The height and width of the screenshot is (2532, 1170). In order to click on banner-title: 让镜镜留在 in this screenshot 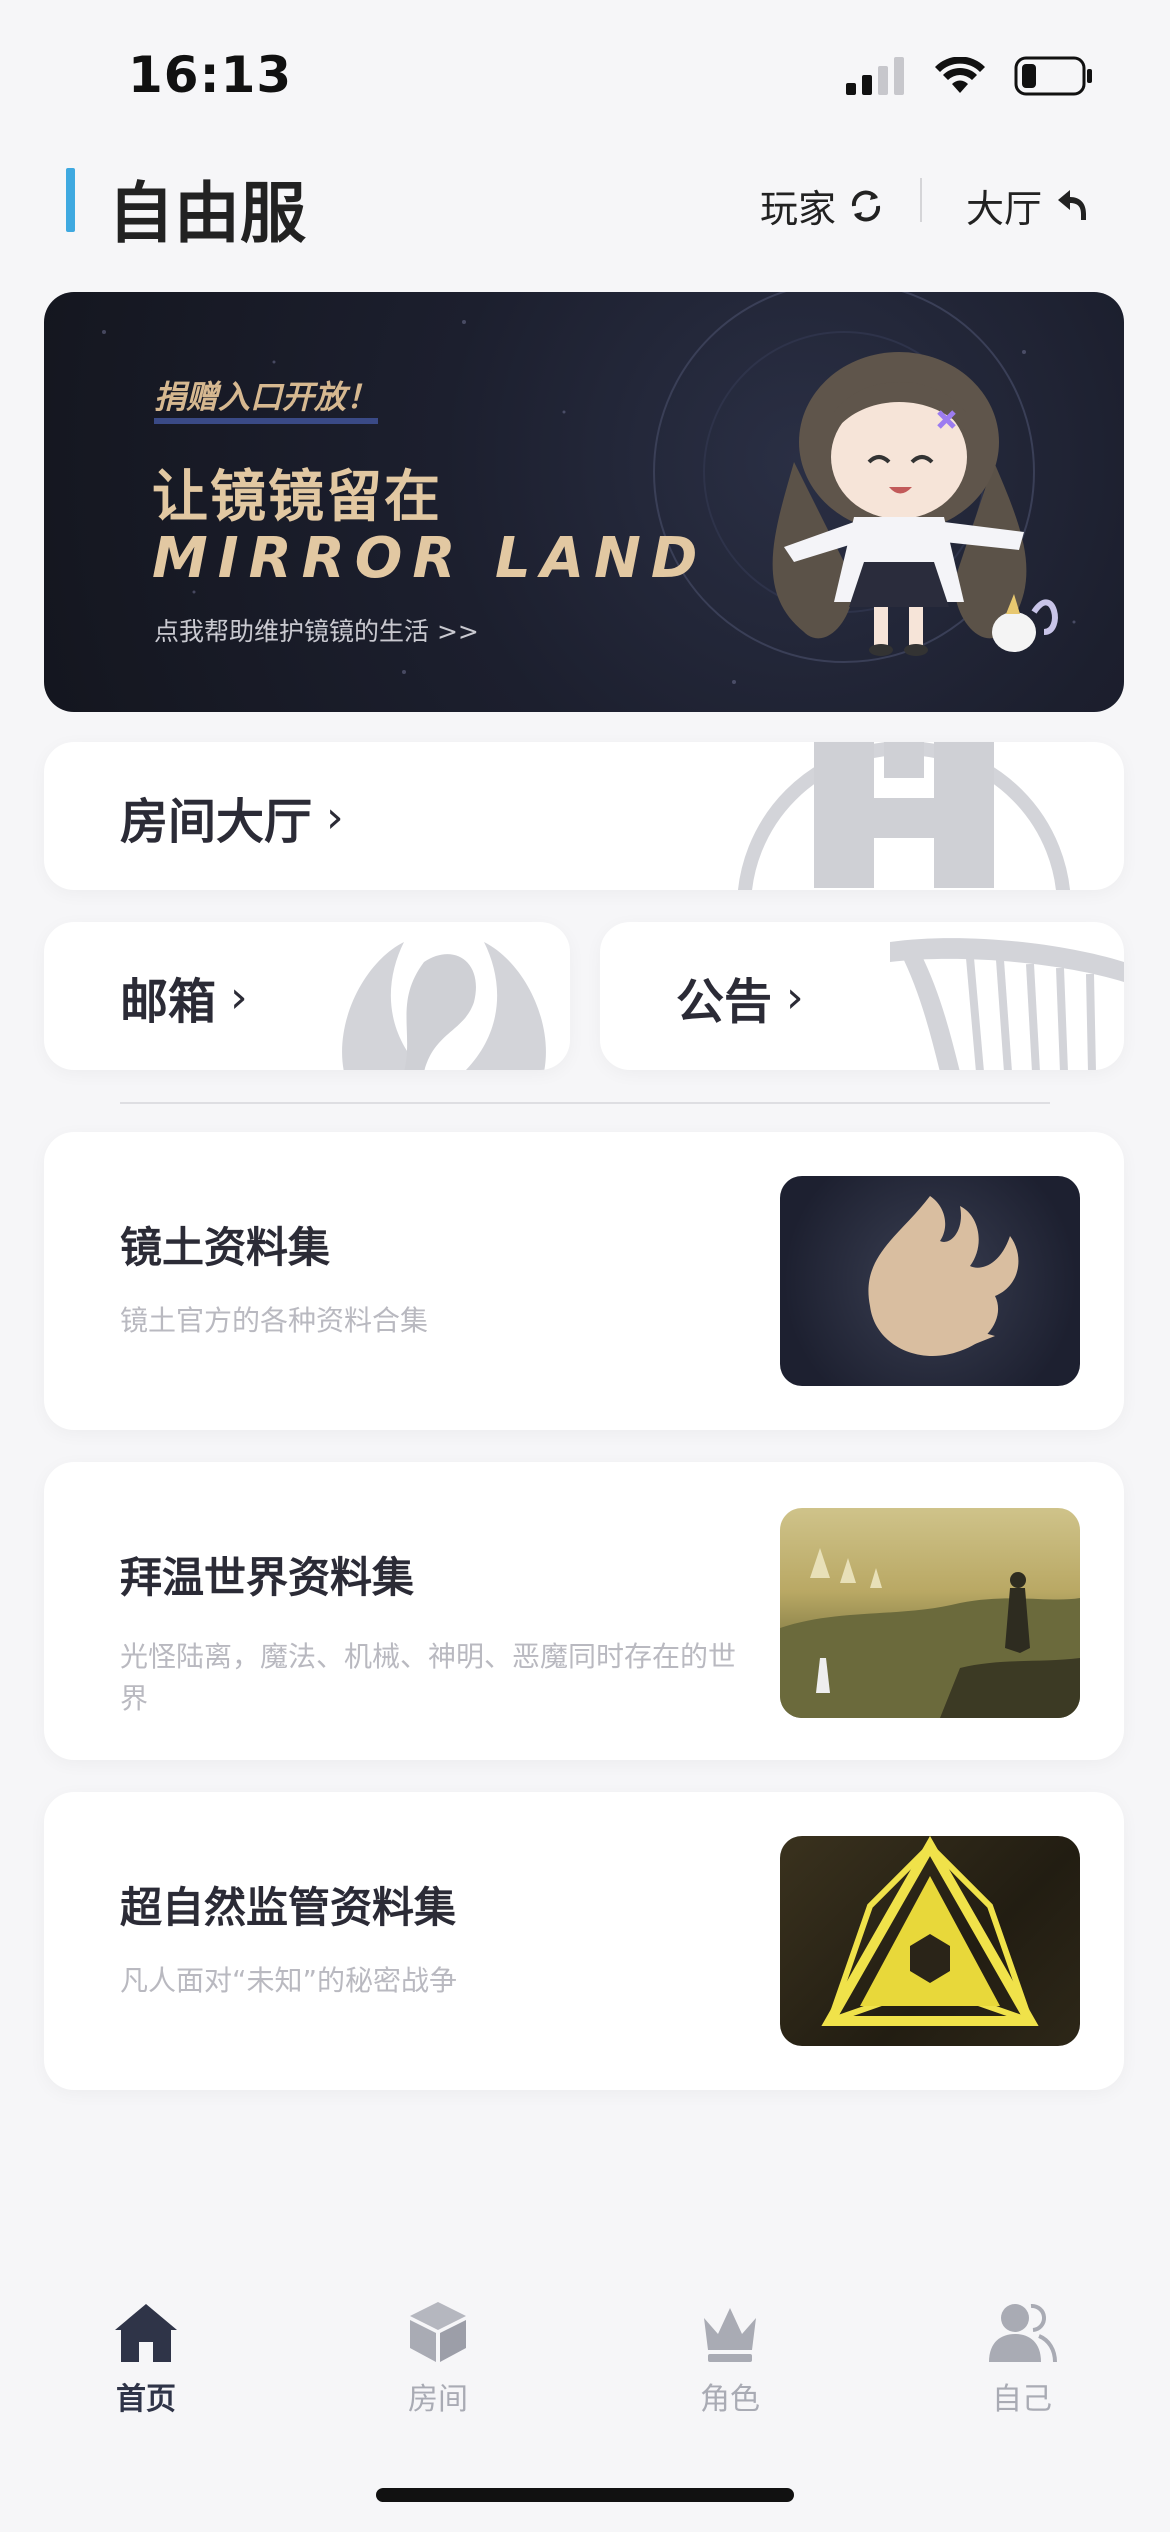, I will do `click(297, 497)`.